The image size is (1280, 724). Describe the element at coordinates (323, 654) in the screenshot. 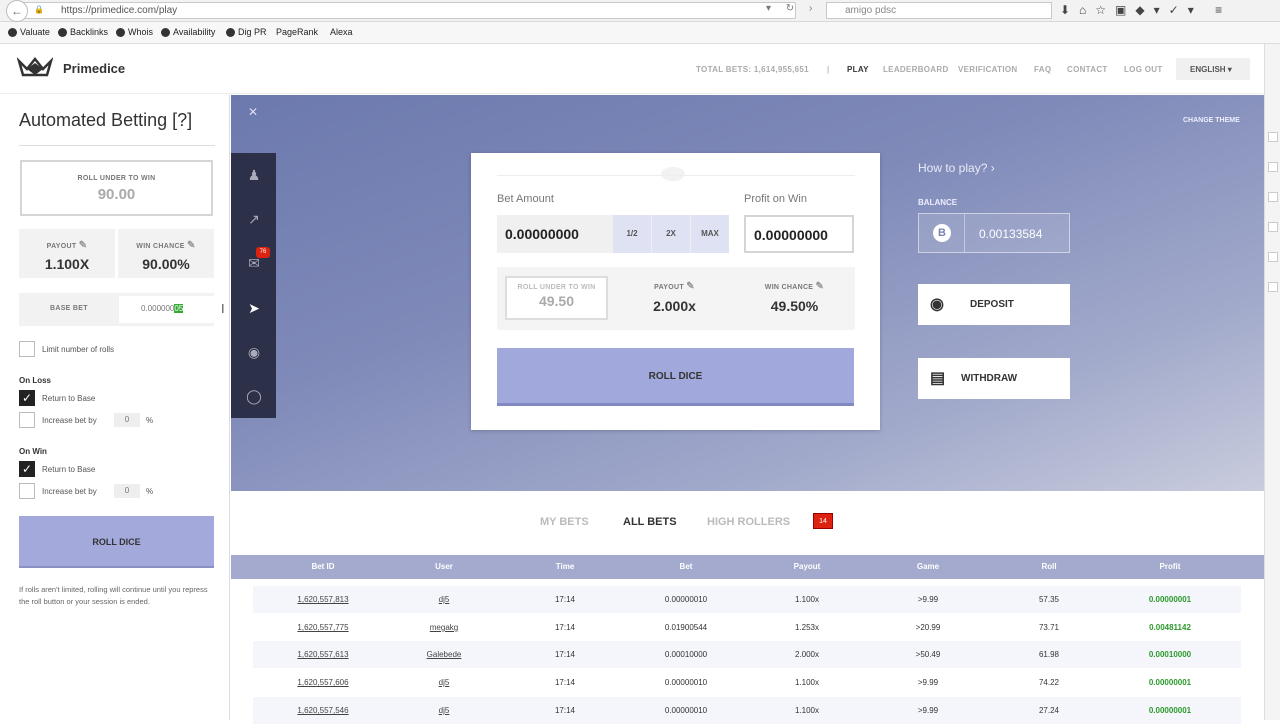

I see `bet-id-link: 1,620,557,613` at that location.